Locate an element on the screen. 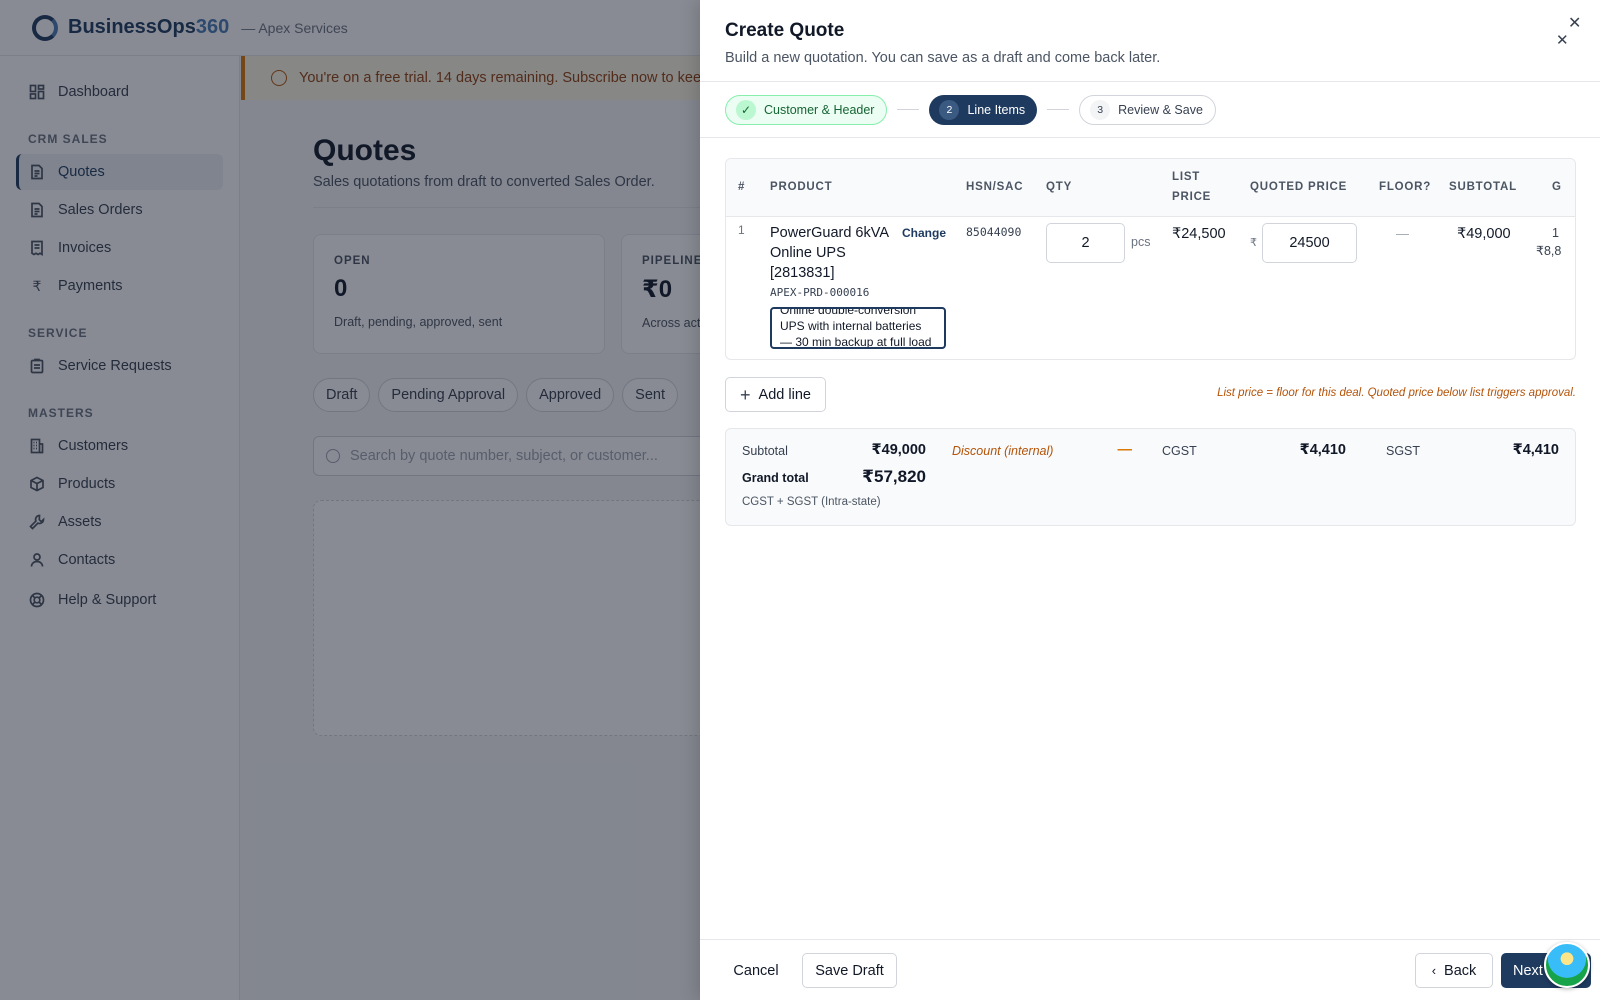  step-customer-header: ✓ Customer & Header is located at coordinates (806, 109).